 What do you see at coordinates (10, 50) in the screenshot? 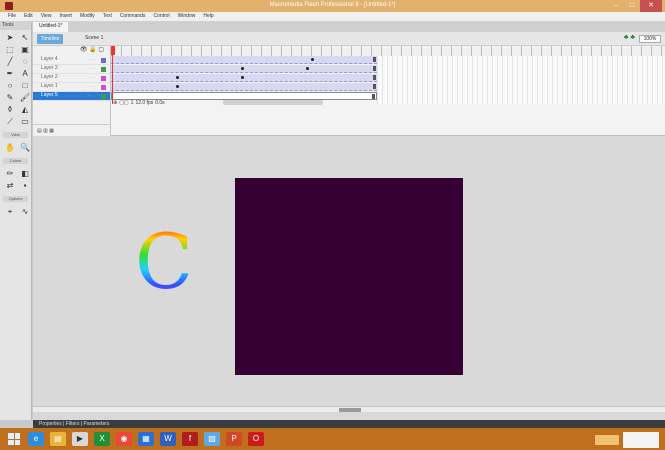
I see `free-transform-tool-icon: ⬚` at bounding box center [10, 50].